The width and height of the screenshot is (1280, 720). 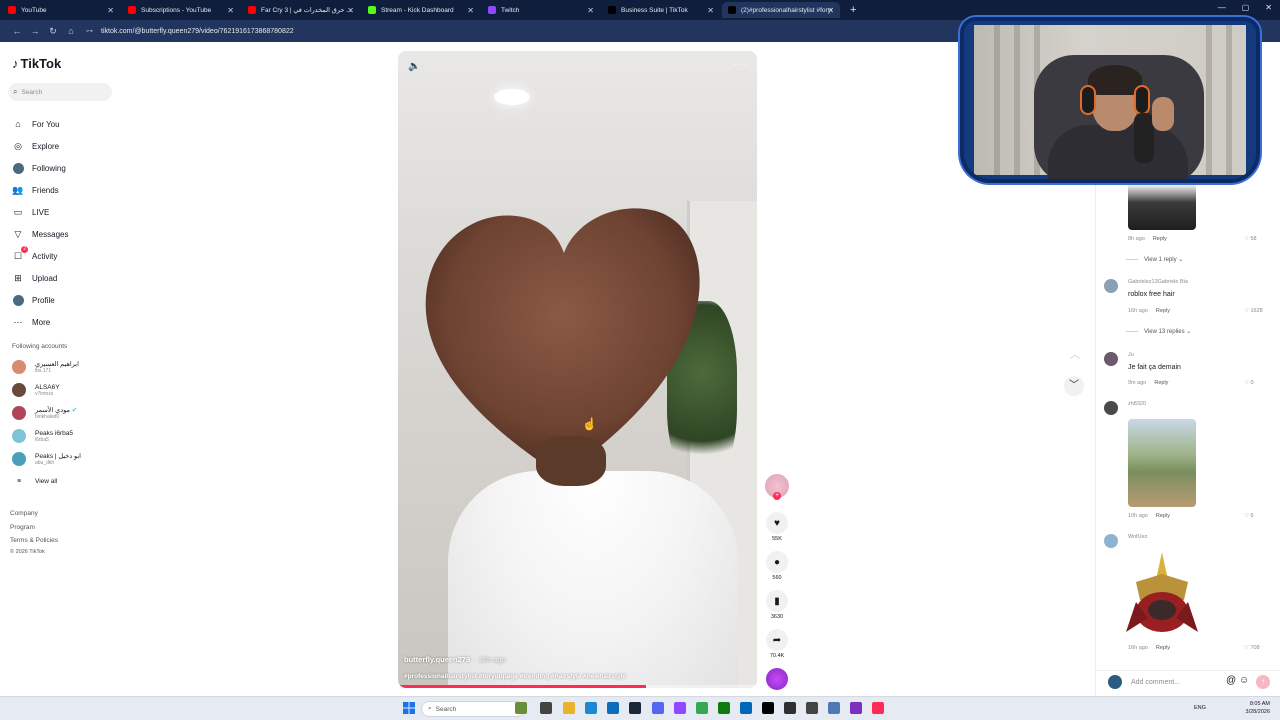 I want to click on comment-likes: ♡ 6, so click(x=1249, y=516).